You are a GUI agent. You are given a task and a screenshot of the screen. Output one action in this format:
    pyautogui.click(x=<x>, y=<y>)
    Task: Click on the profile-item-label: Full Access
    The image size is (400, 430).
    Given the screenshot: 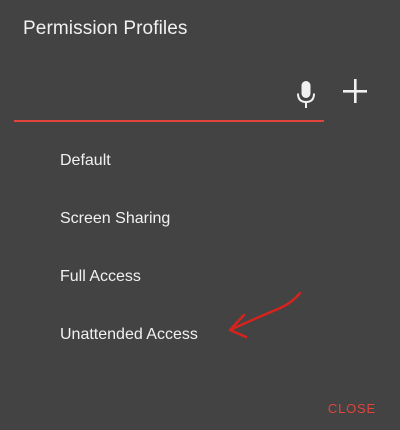 What is the action you would take?
    pyautogui.click(x=100, y=276)
    